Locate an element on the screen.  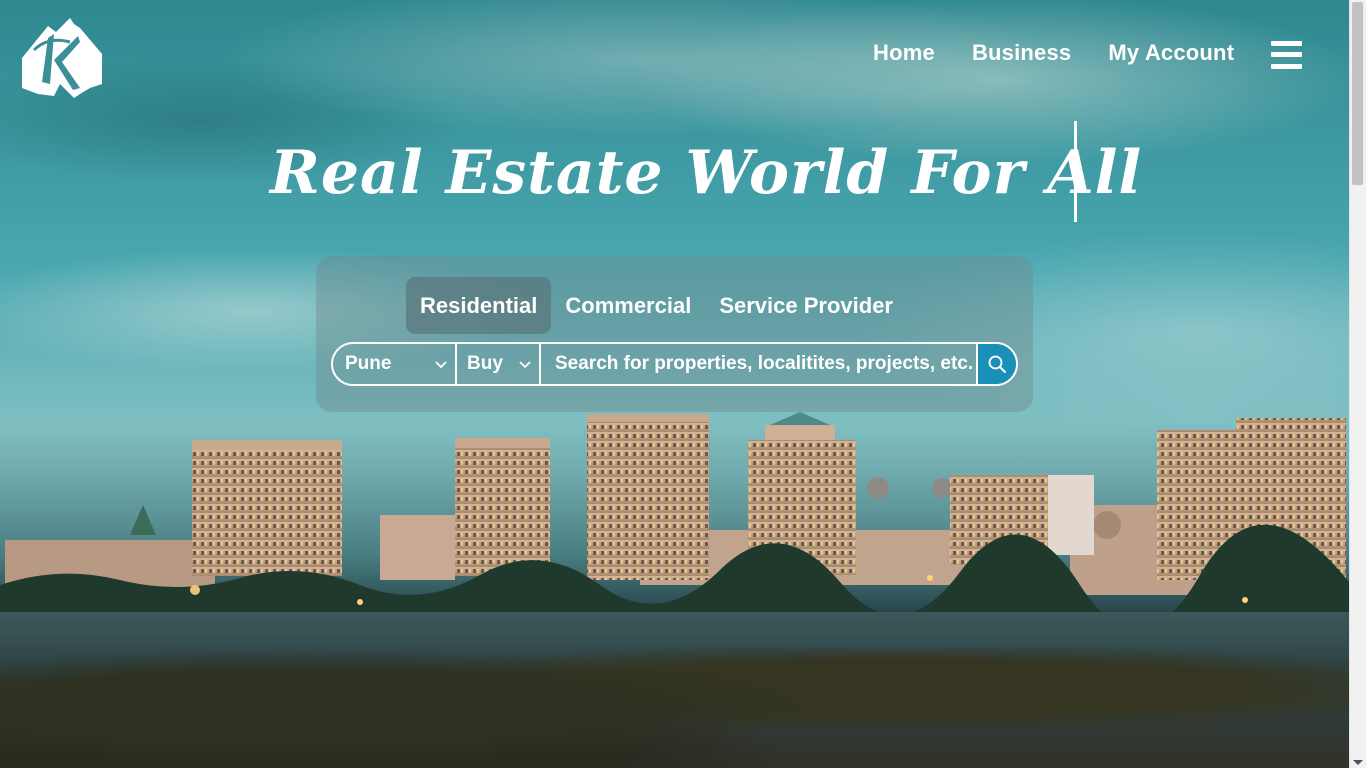
listing-mode-select: Buy is located at coordinates (499, 364).